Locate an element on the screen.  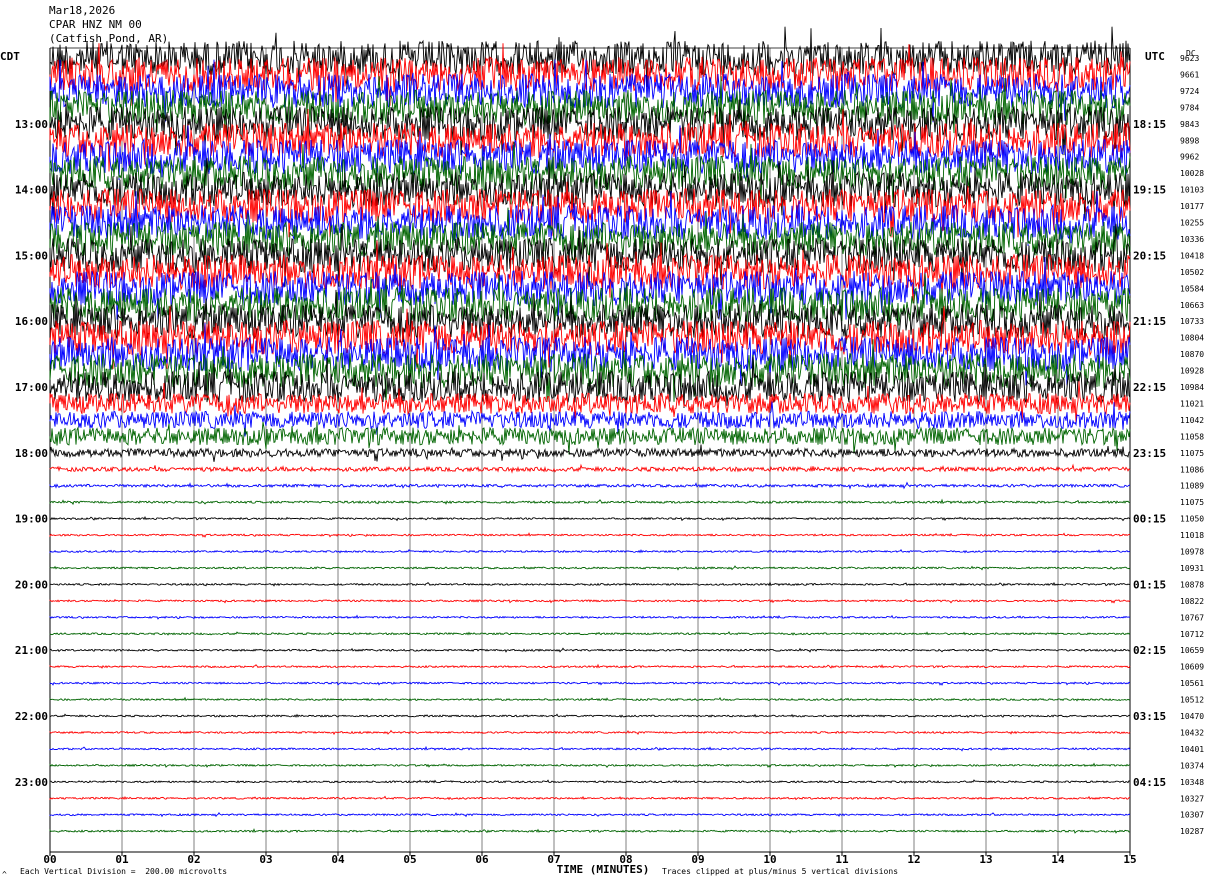
dc-offset-label: 9962 is located at coordinates (1189, 157).